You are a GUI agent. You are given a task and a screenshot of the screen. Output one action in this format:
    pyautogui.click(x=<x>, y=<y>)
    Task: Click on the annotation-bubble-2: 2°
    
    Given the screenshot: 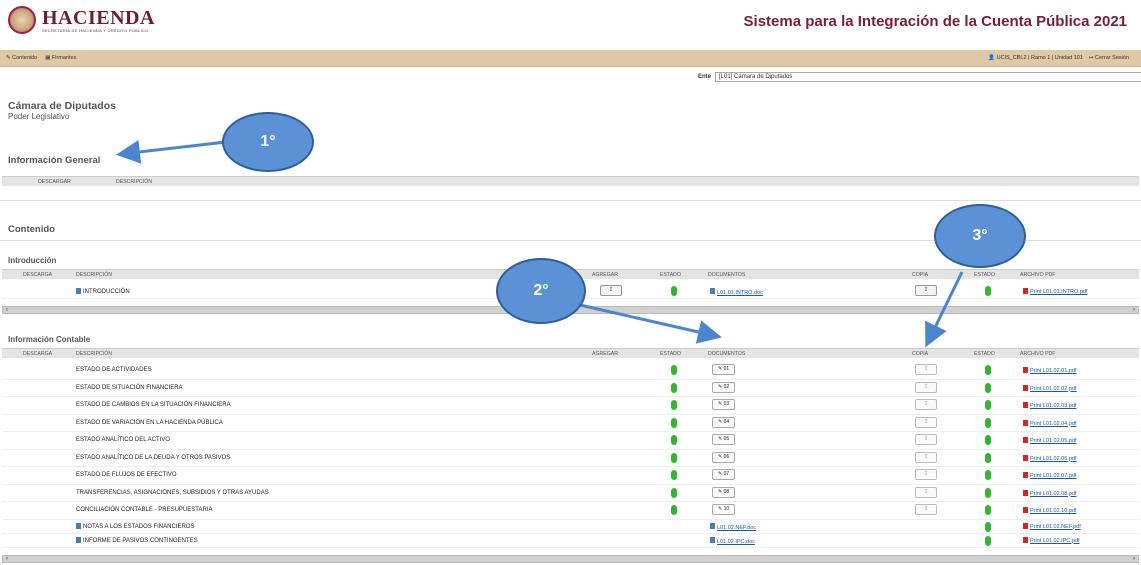 What is the action you would take?
    pyautogui.click(x=541, y=291)
    